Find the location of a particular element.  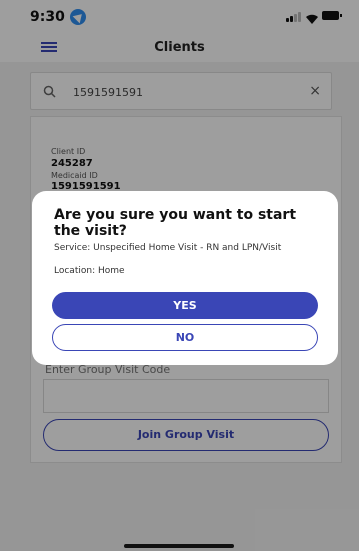

dialog-location: Location: Home is located at coordinates (89, 271).